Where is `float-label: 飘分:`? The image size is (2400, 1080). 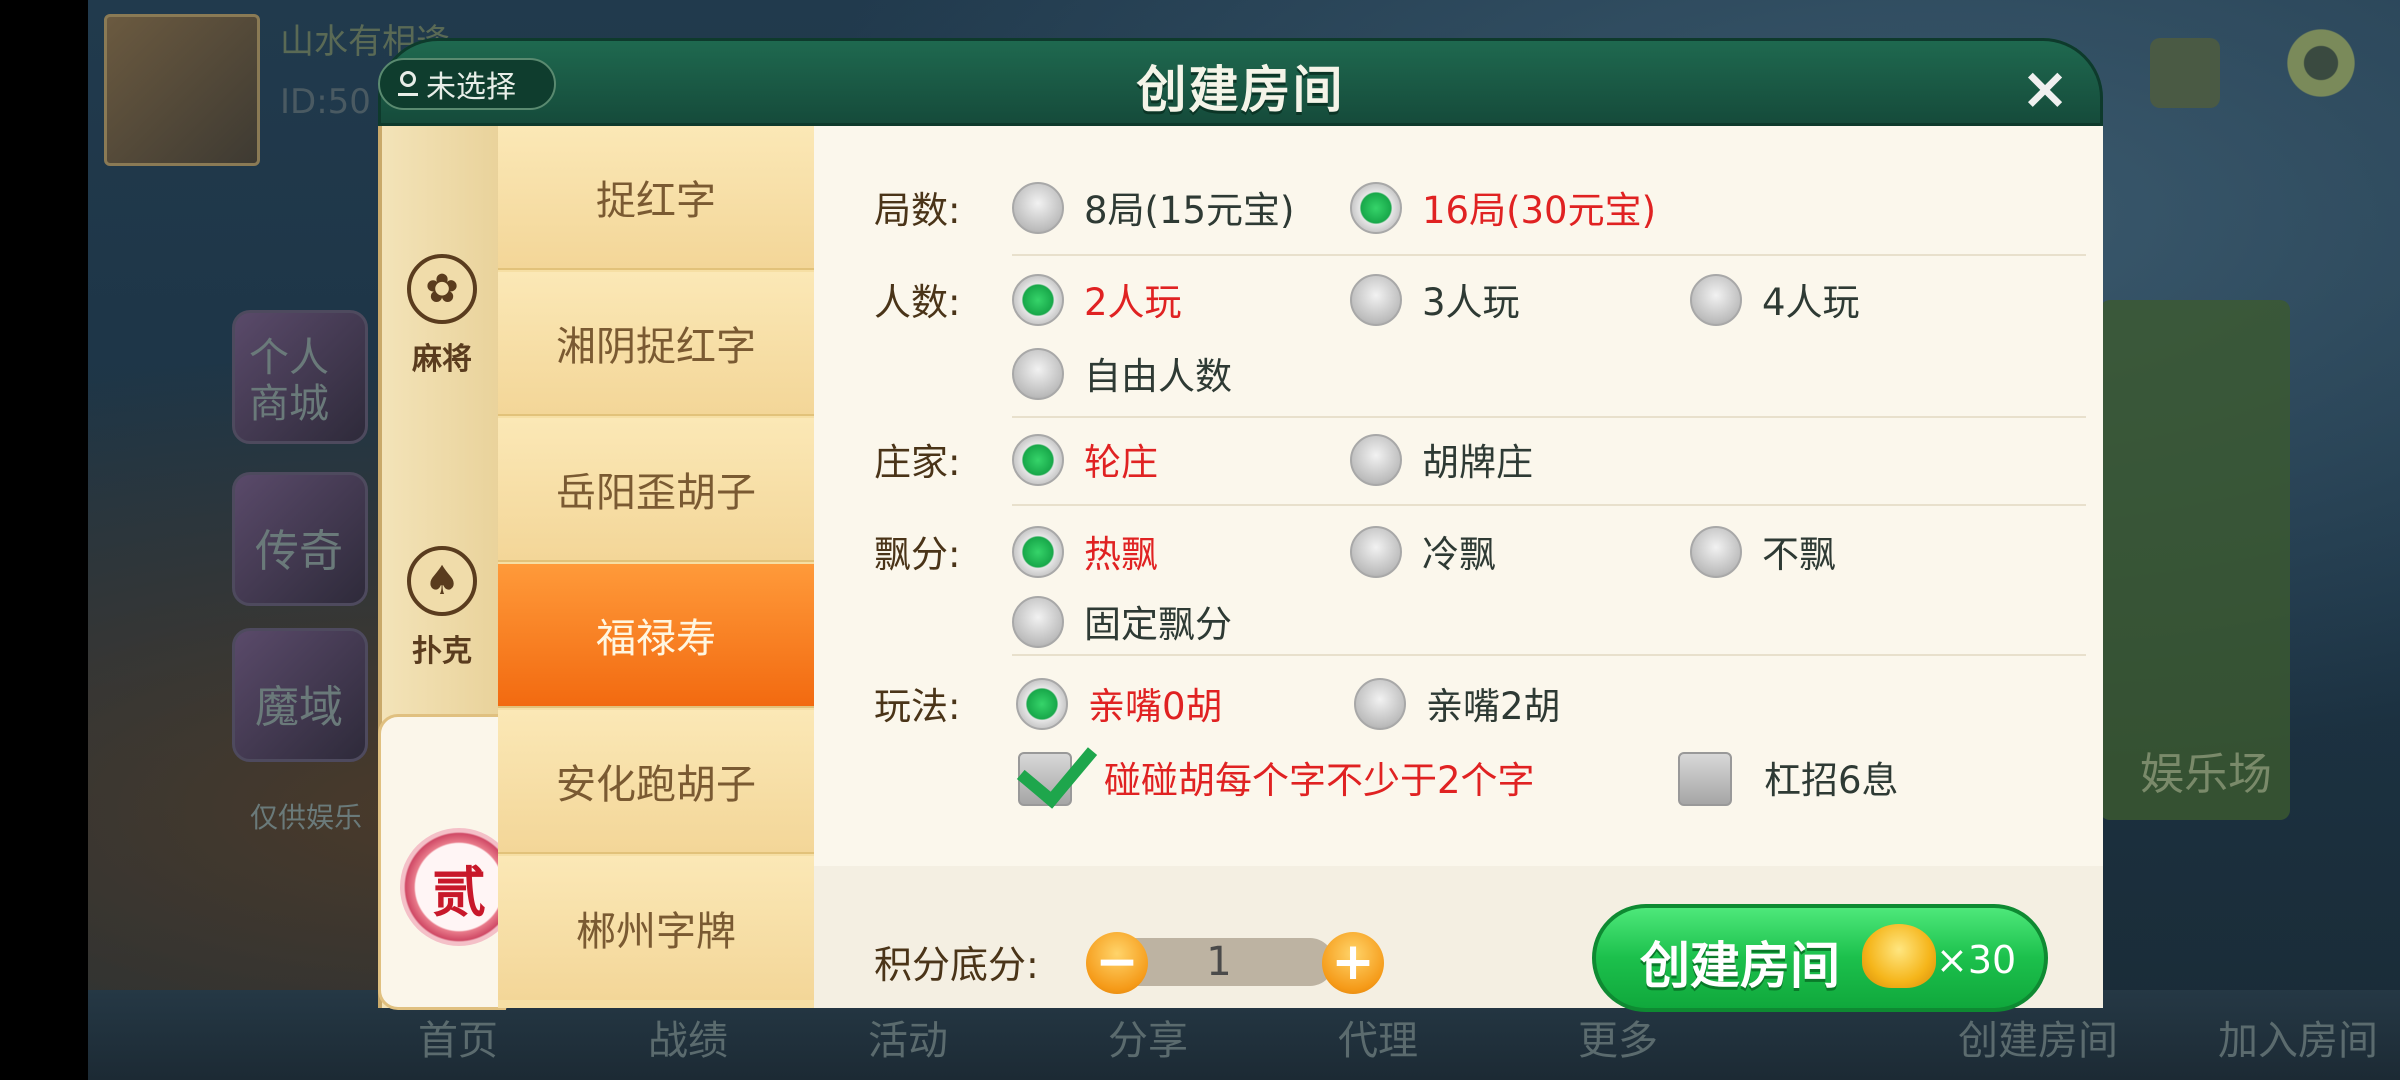 float-label: 飘分: is located at coordinates (917, 554).